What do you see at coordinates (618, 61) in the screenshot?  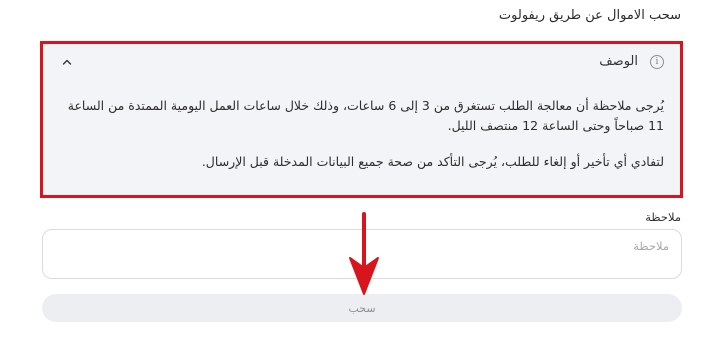 I see `description-label: الوصف` at bounding box center [618, 61].